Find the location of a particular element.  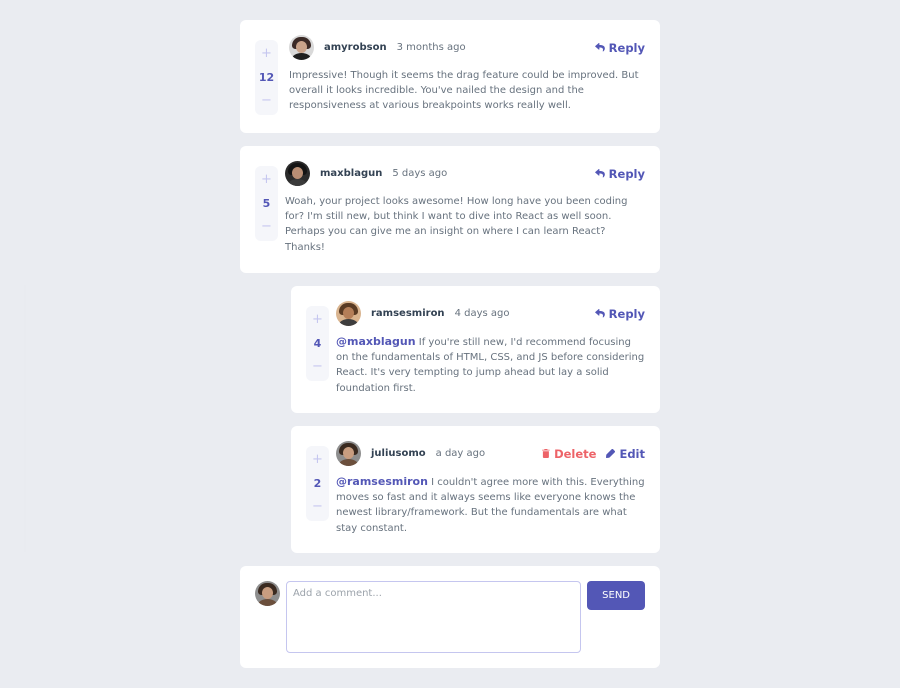

vote-control: + 2 − is located at coordinates (317, 483).